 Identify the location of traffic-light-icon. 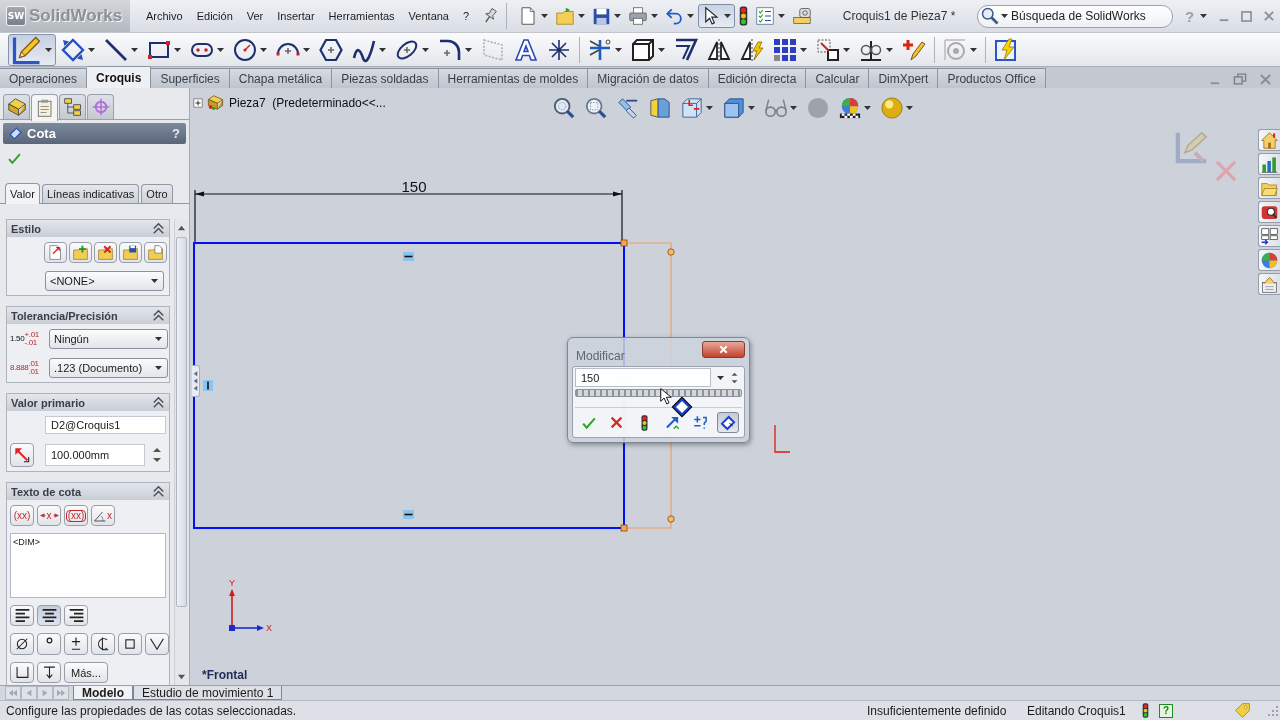
(1145, 710).